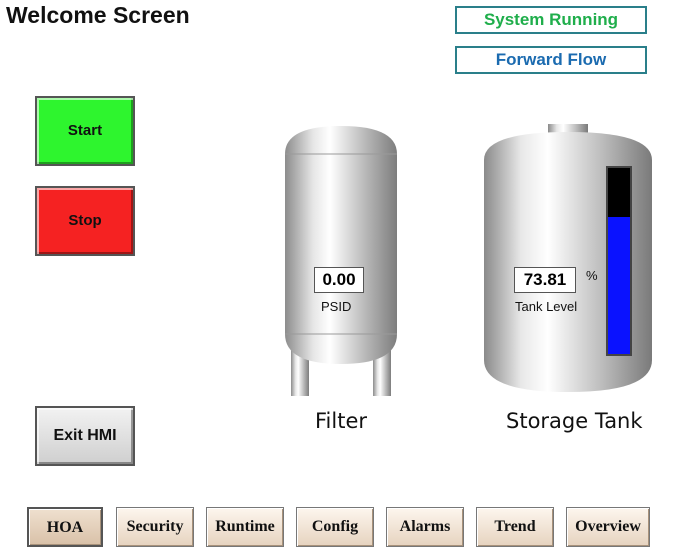 This screenshot has height=554, width=686. Describe the element at coordinates (425, 527) in the screenshot. I see `nav-alarms-button: Alarms` at that location.